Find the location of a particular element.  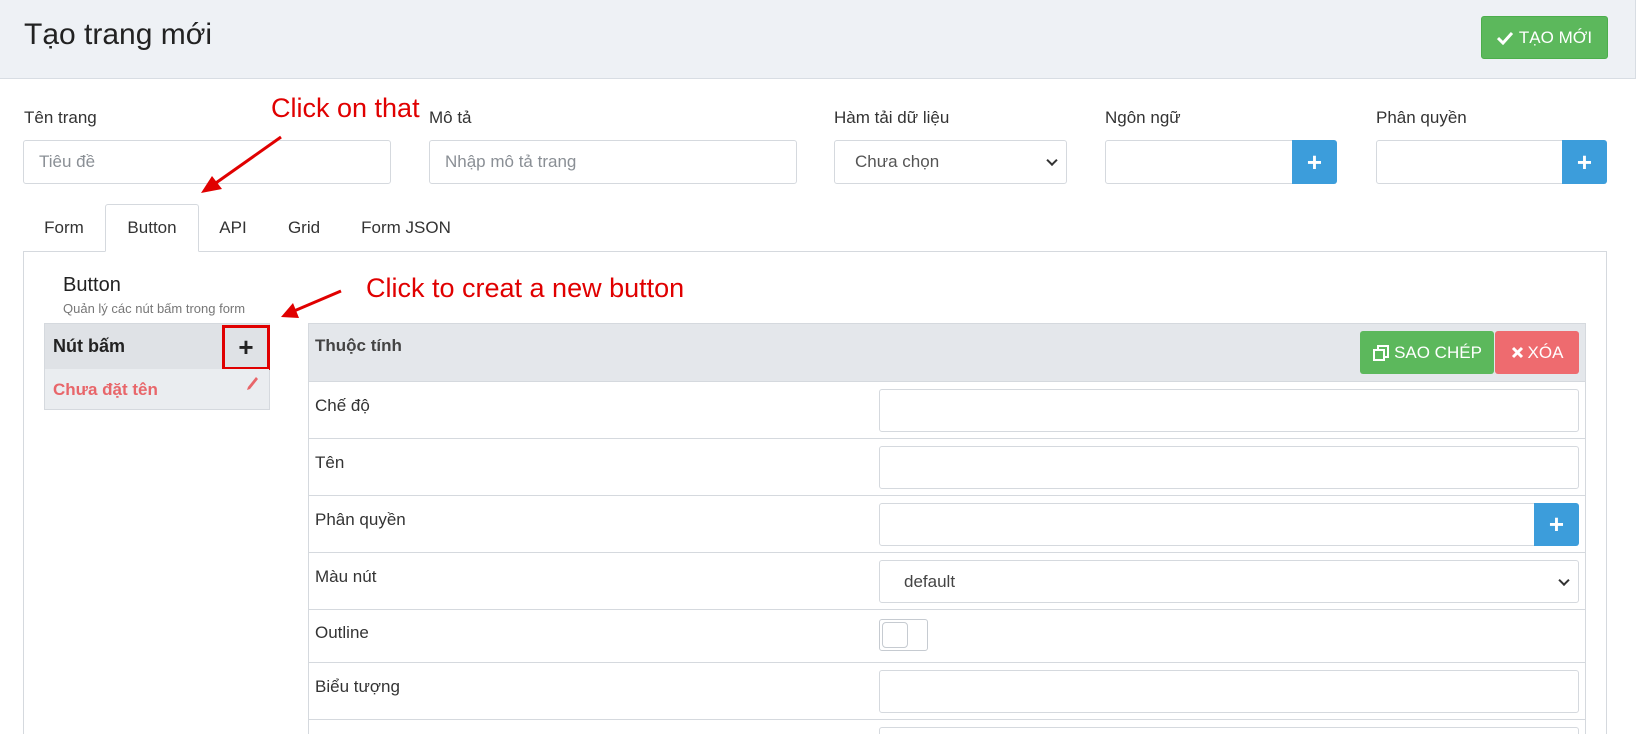

property-row-mode: Chế độ is located at coordinates (947, 410).